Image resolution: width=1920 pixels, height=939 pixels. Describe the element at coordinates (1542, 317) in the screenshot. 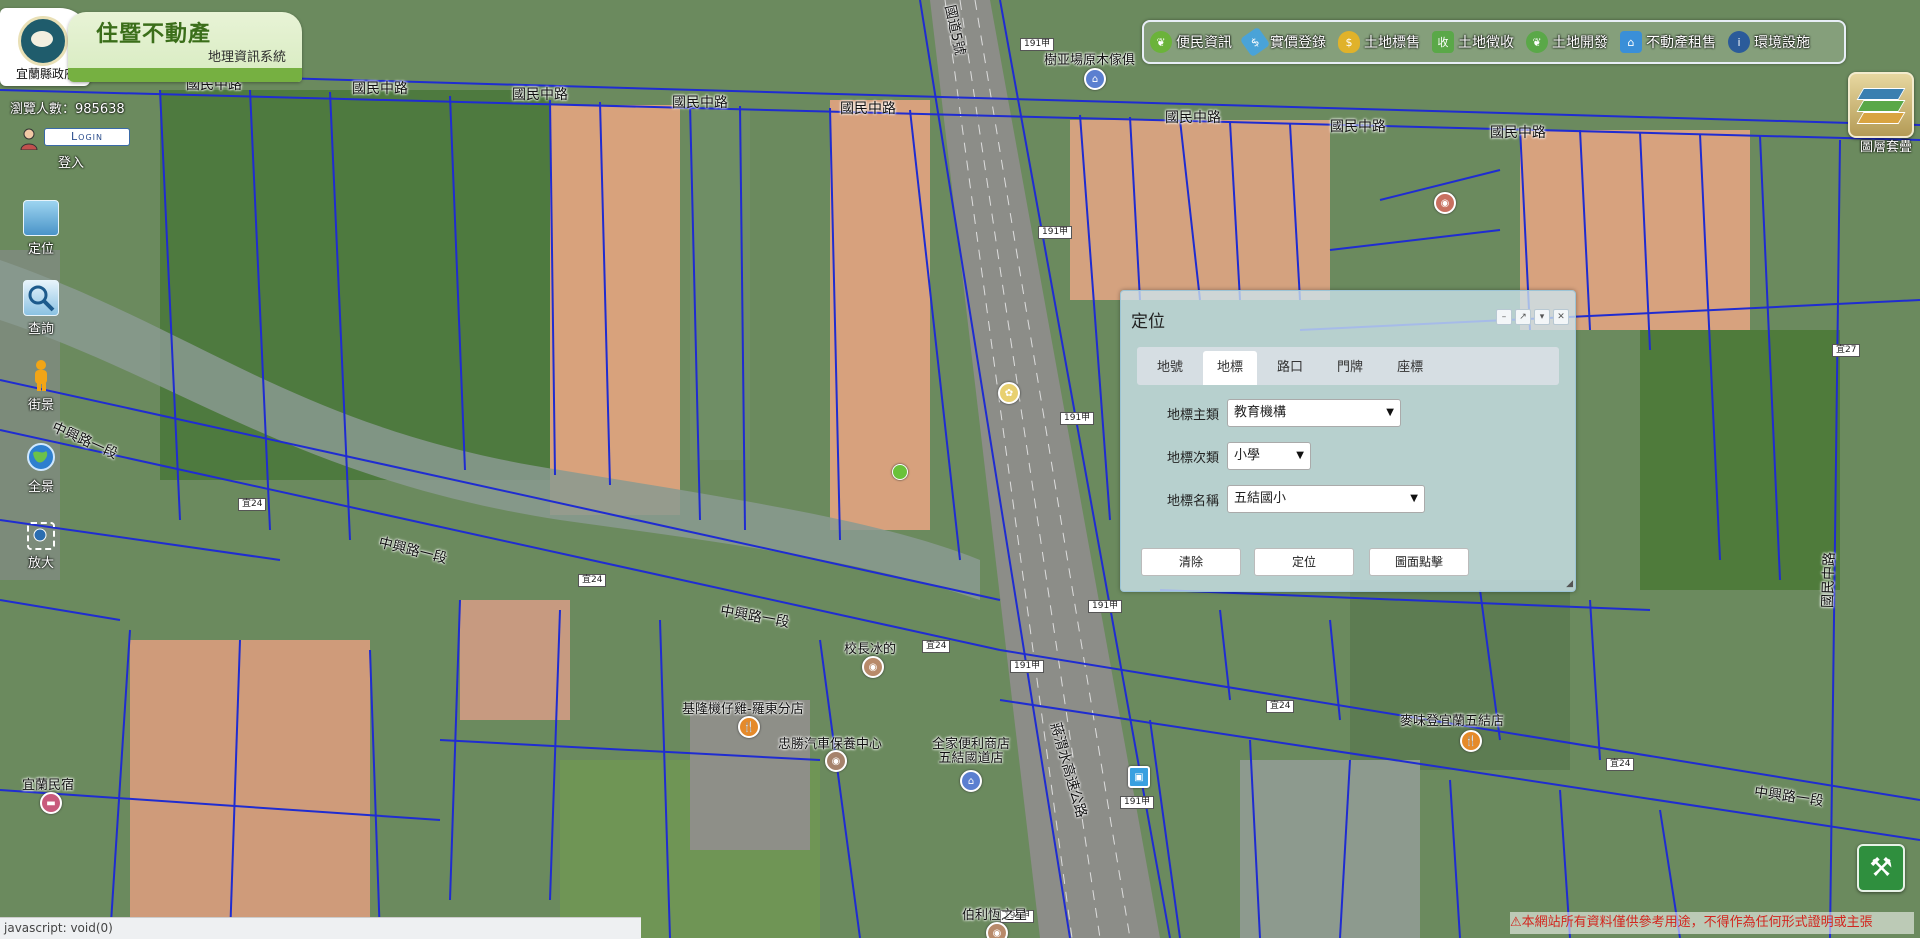

I see `collapse-icon: ▾` at that location.